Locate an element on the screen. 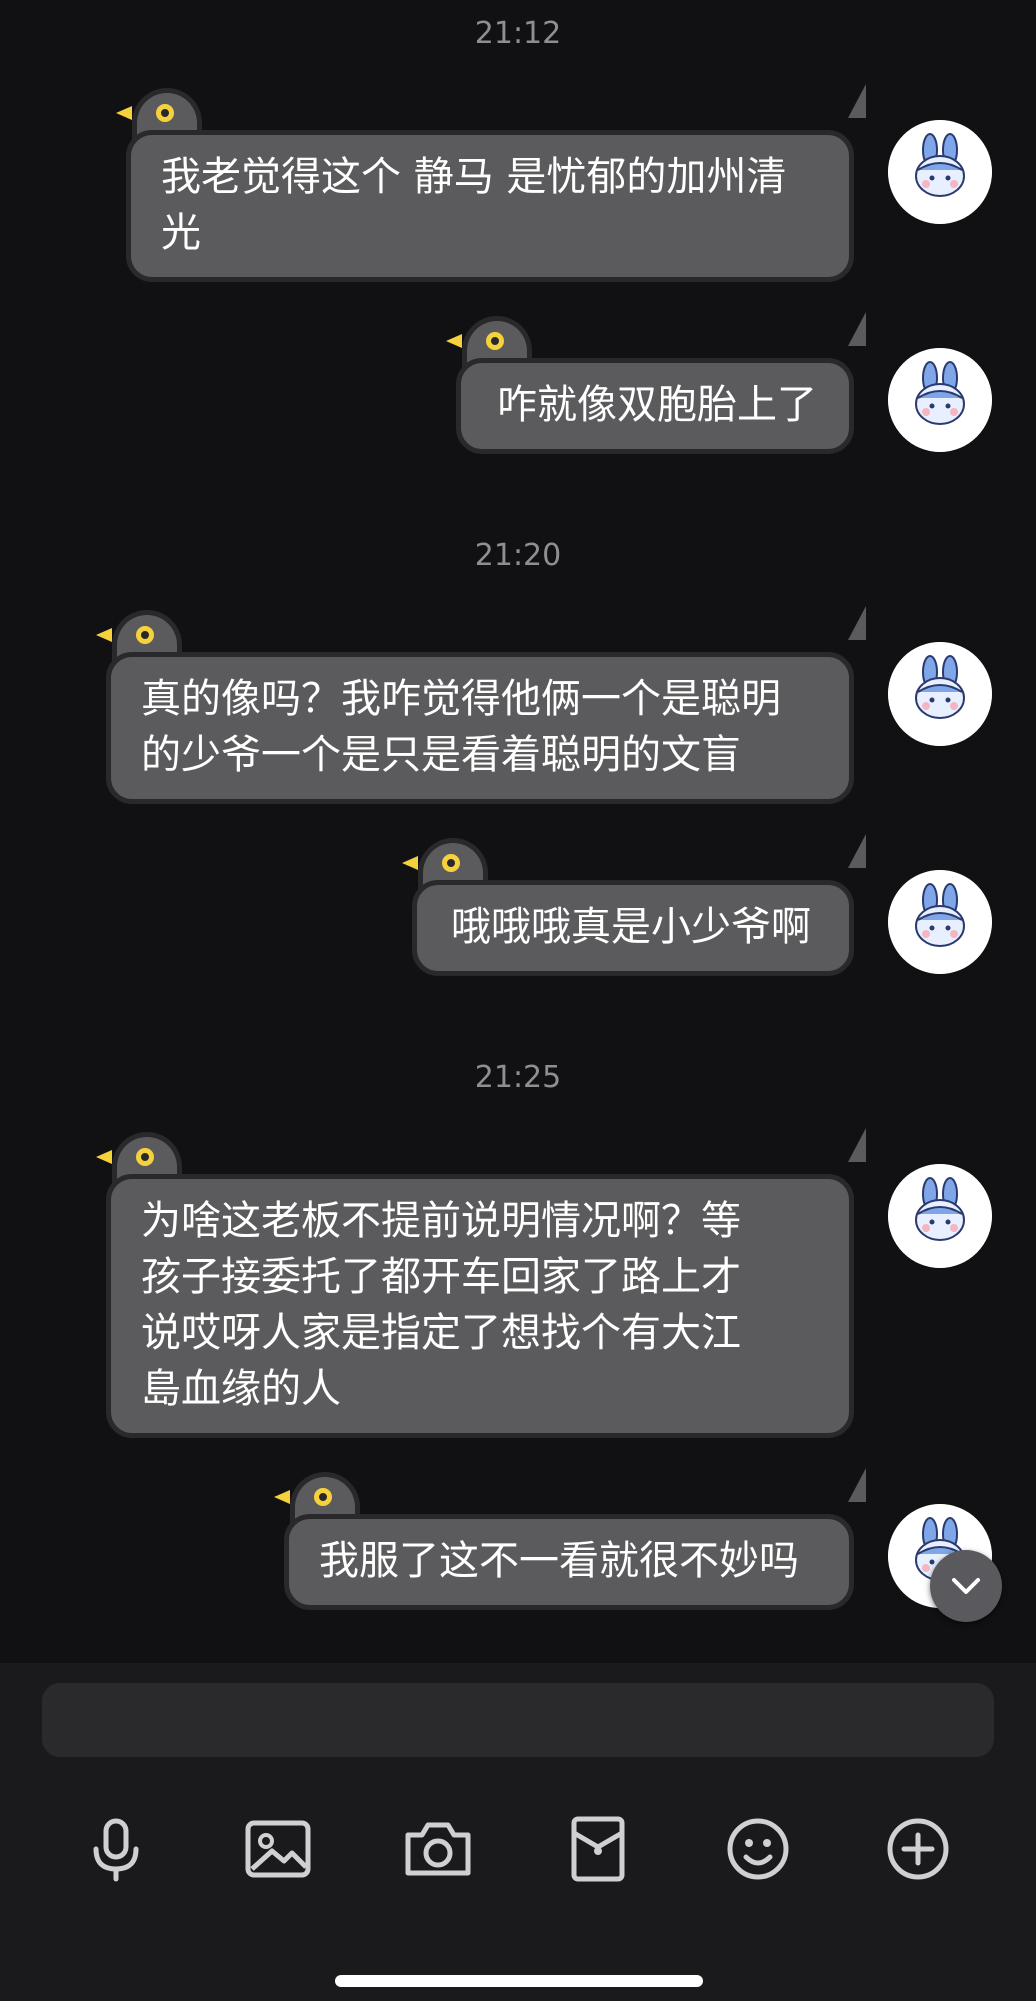  scroll-to-bottom-button is located at coordinates (966, 1586).